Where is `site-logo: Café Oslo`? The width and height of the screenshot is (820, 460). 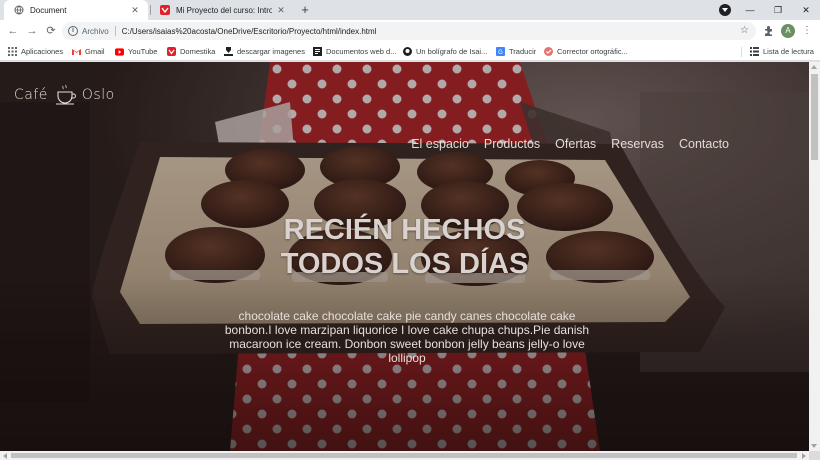 site-logo: Café Oslo is located at coordinates (64, 95).